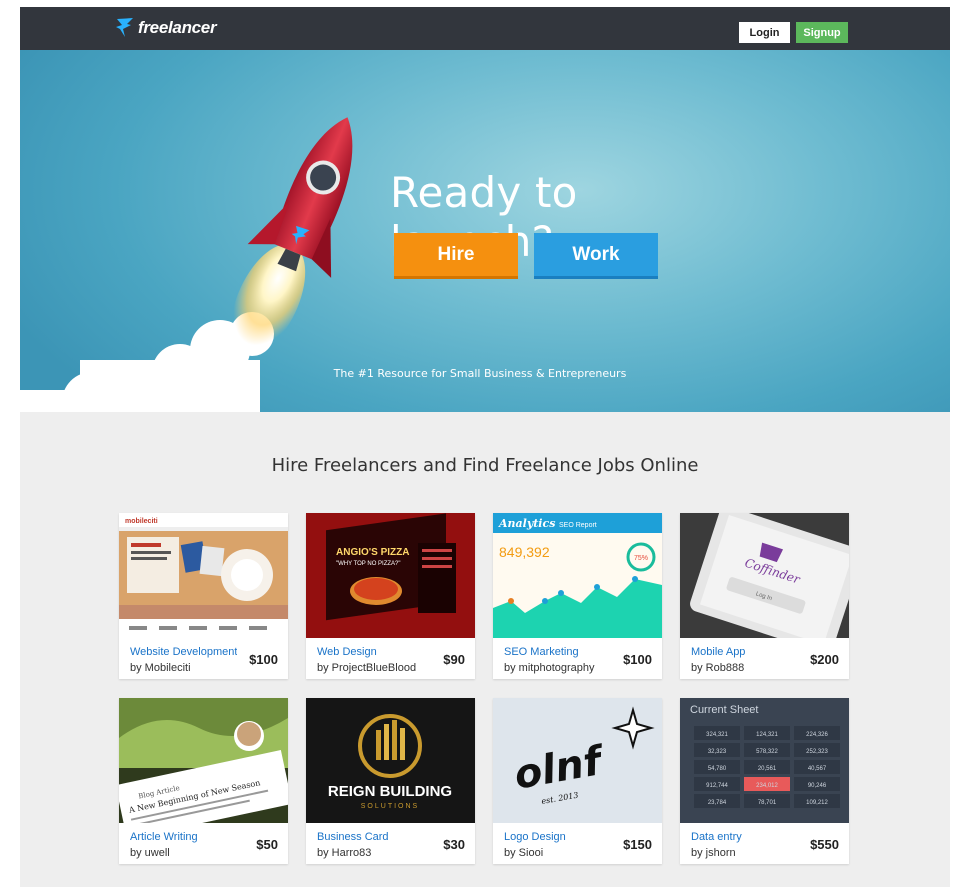 Image resolution: width=957 pixels, height=893 pixels. I want to click on hire-button: Hire, so click(456, 256).